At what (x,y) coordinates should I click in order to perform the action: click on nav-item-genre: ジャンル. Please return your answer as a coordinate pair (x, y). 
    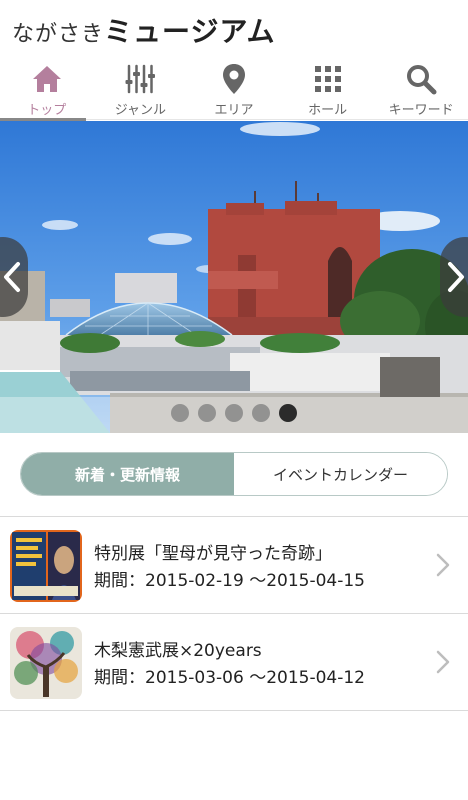
    Looking at the image, I should click on (141, 88).